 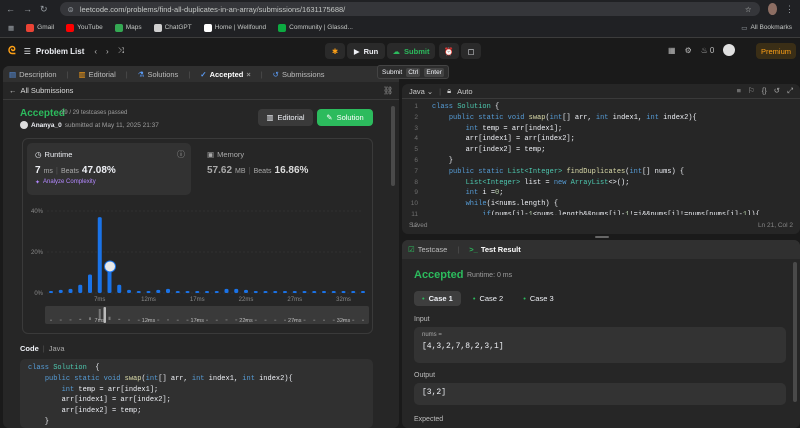 What do you see at coordinates (158, 74) in the screenshot?
I see `tab-solutions: ⚗ Solutions` at bounding box center [158, 74].